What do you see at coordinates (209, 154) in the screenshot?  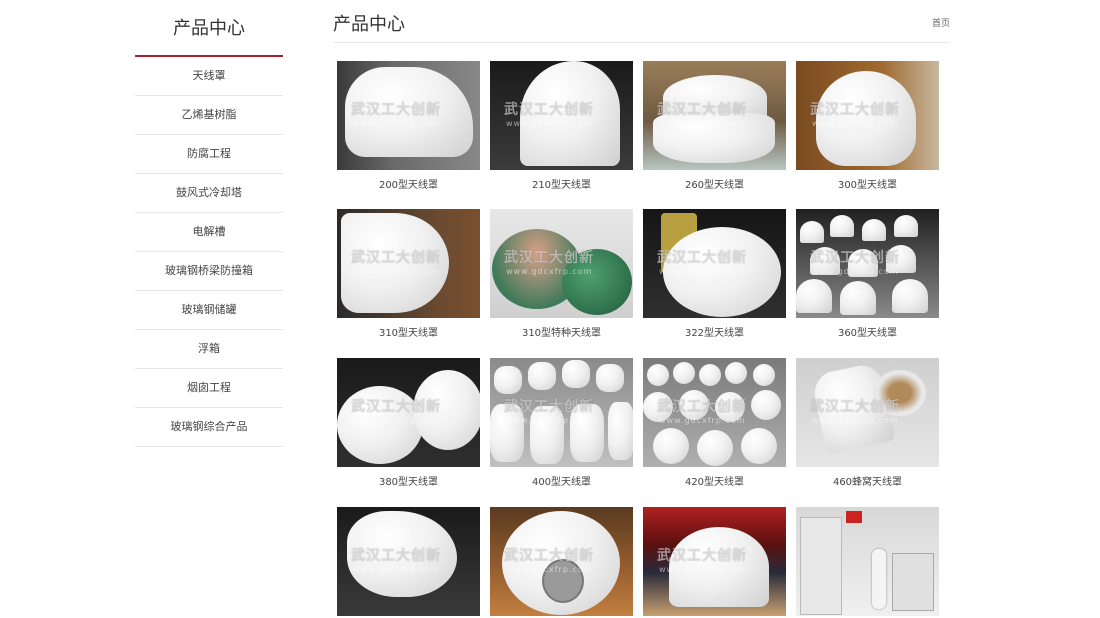 I see `sidebar-item-anticorrosion: 防腐工程` at bounding box center [209, 154].